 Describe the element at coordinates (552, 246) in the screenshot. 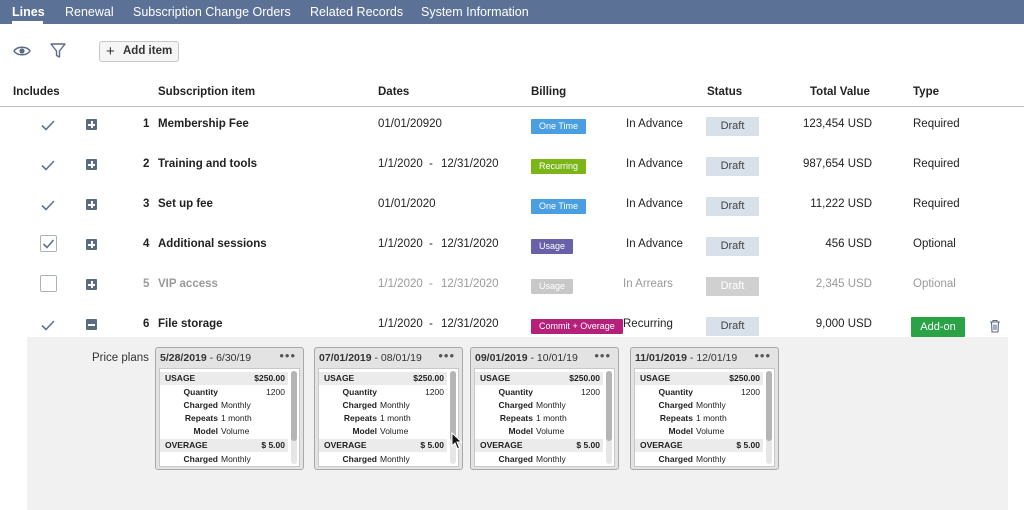

I see `billing-badge: Usage` at that location.